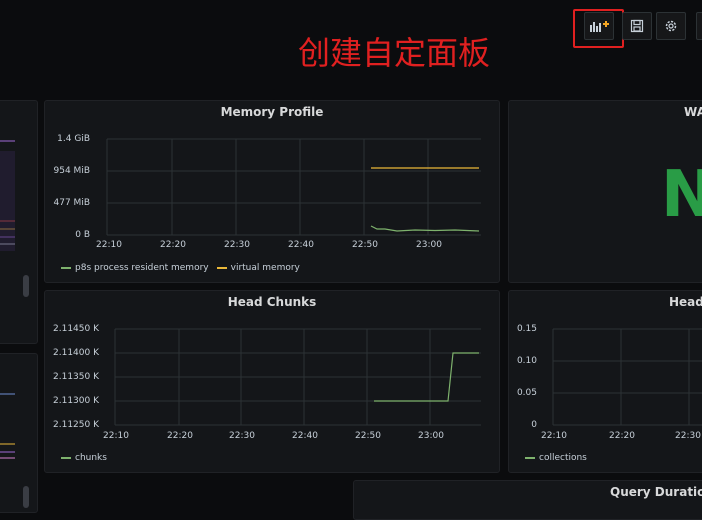 The width and height of the screenshot is (702, 520). Describe the element at coordinates (142, 268) in the screenshot. I see `legend-item: p8s process resident memory` at that location.